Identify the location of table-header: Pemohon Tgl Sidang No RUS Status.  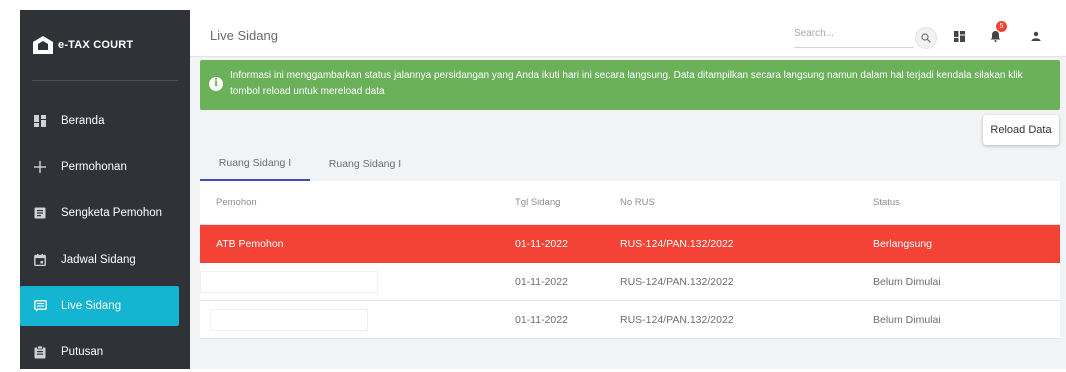
(630, 203).